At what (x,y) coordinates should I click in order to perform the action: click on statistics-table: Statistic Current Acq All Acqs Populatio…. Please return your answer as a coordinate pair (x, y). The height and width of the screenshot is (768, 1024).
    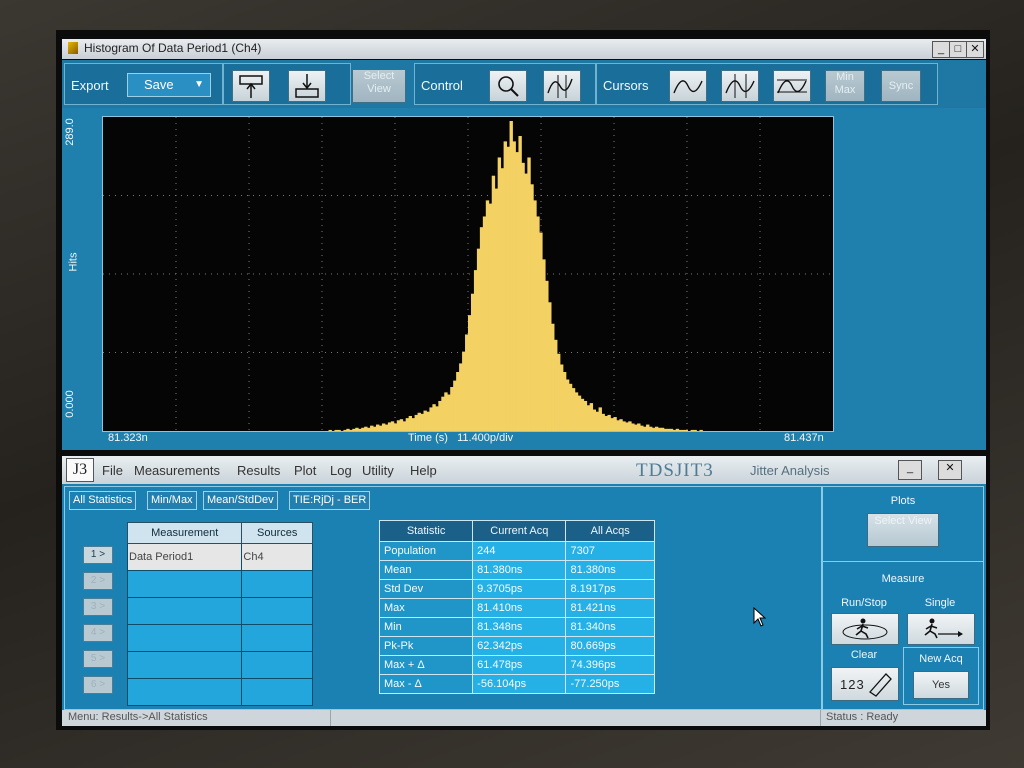
    Looking at the image, I should click on (516, 607).